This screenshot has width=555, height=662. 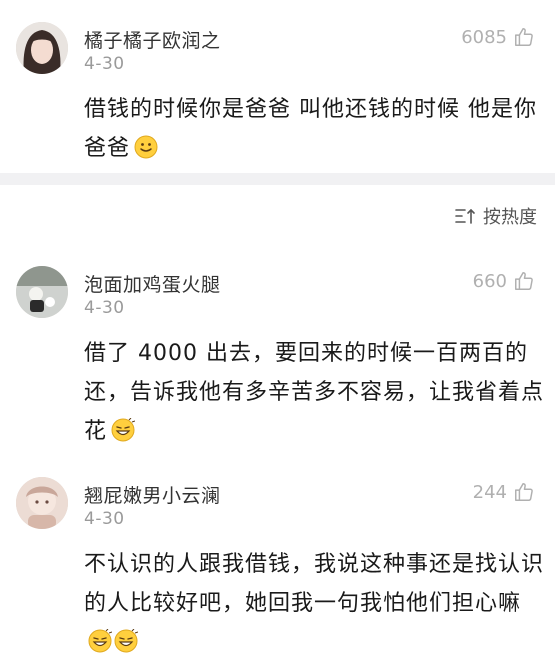 I want to click on smile-emoji, so click(x=146, y=147).